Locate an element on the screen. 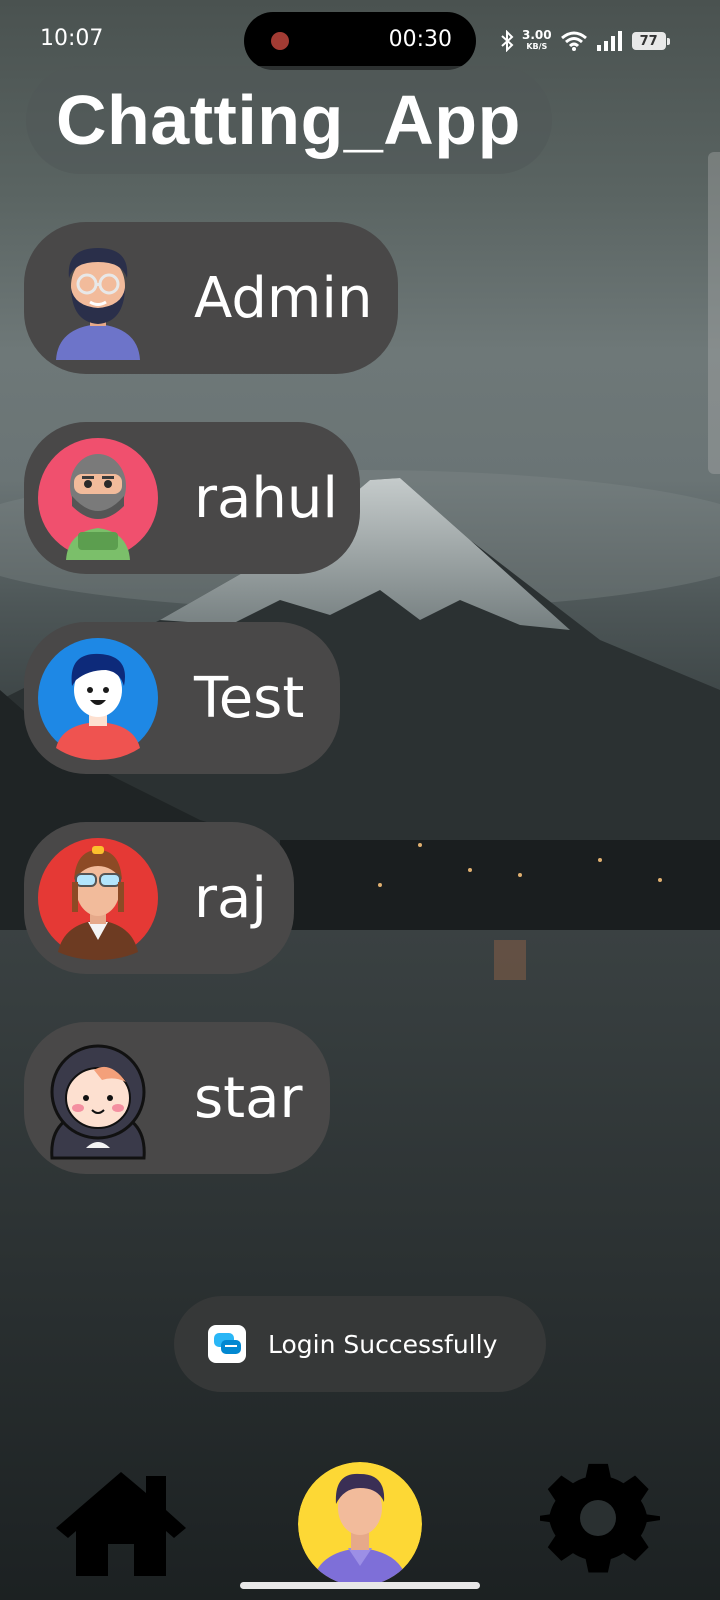 The height and width of the screenshot is (1600, 720). user-item-admin: Admin is located at coordinates (211, 298).